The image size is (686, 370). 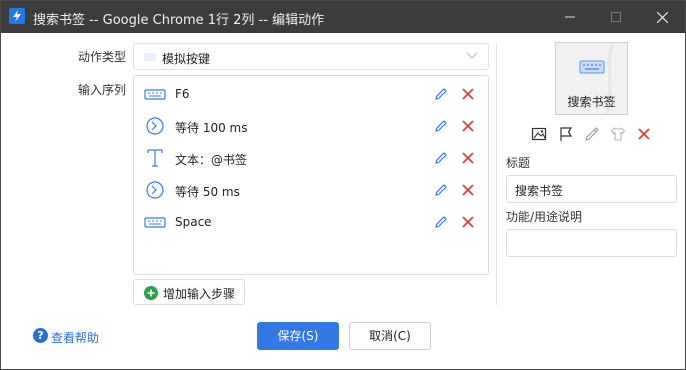 I want to click on sequence-step-text: F6, so click(x=182, y=94).